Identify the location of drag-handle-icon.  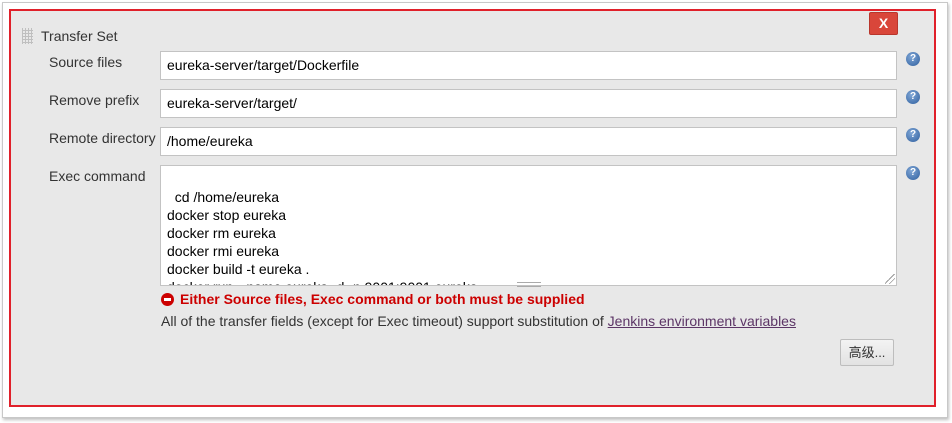
(27, 36).